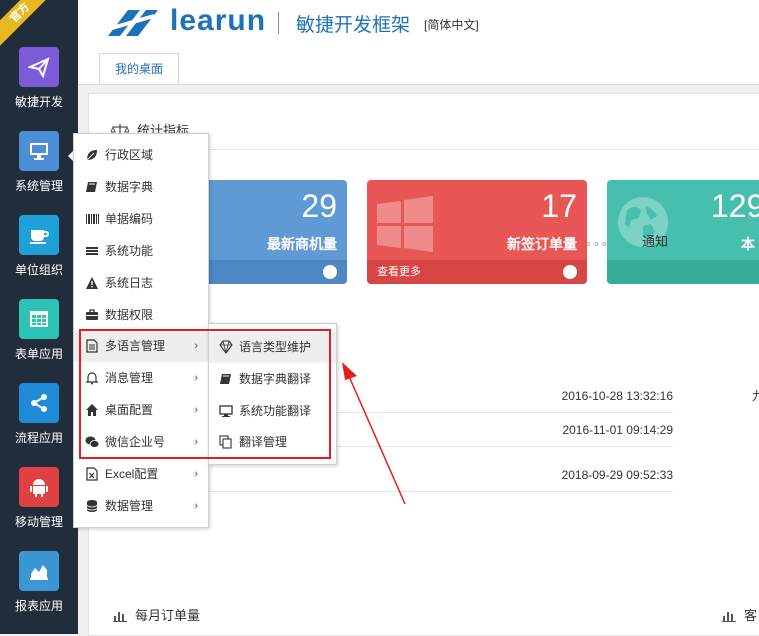 The width and height of the screenshot is (759, 636). What do you see at coordinates (542, 244) in the screenshot?
I see `stat-label: 新签订单量` at bounding box center [542, 244].